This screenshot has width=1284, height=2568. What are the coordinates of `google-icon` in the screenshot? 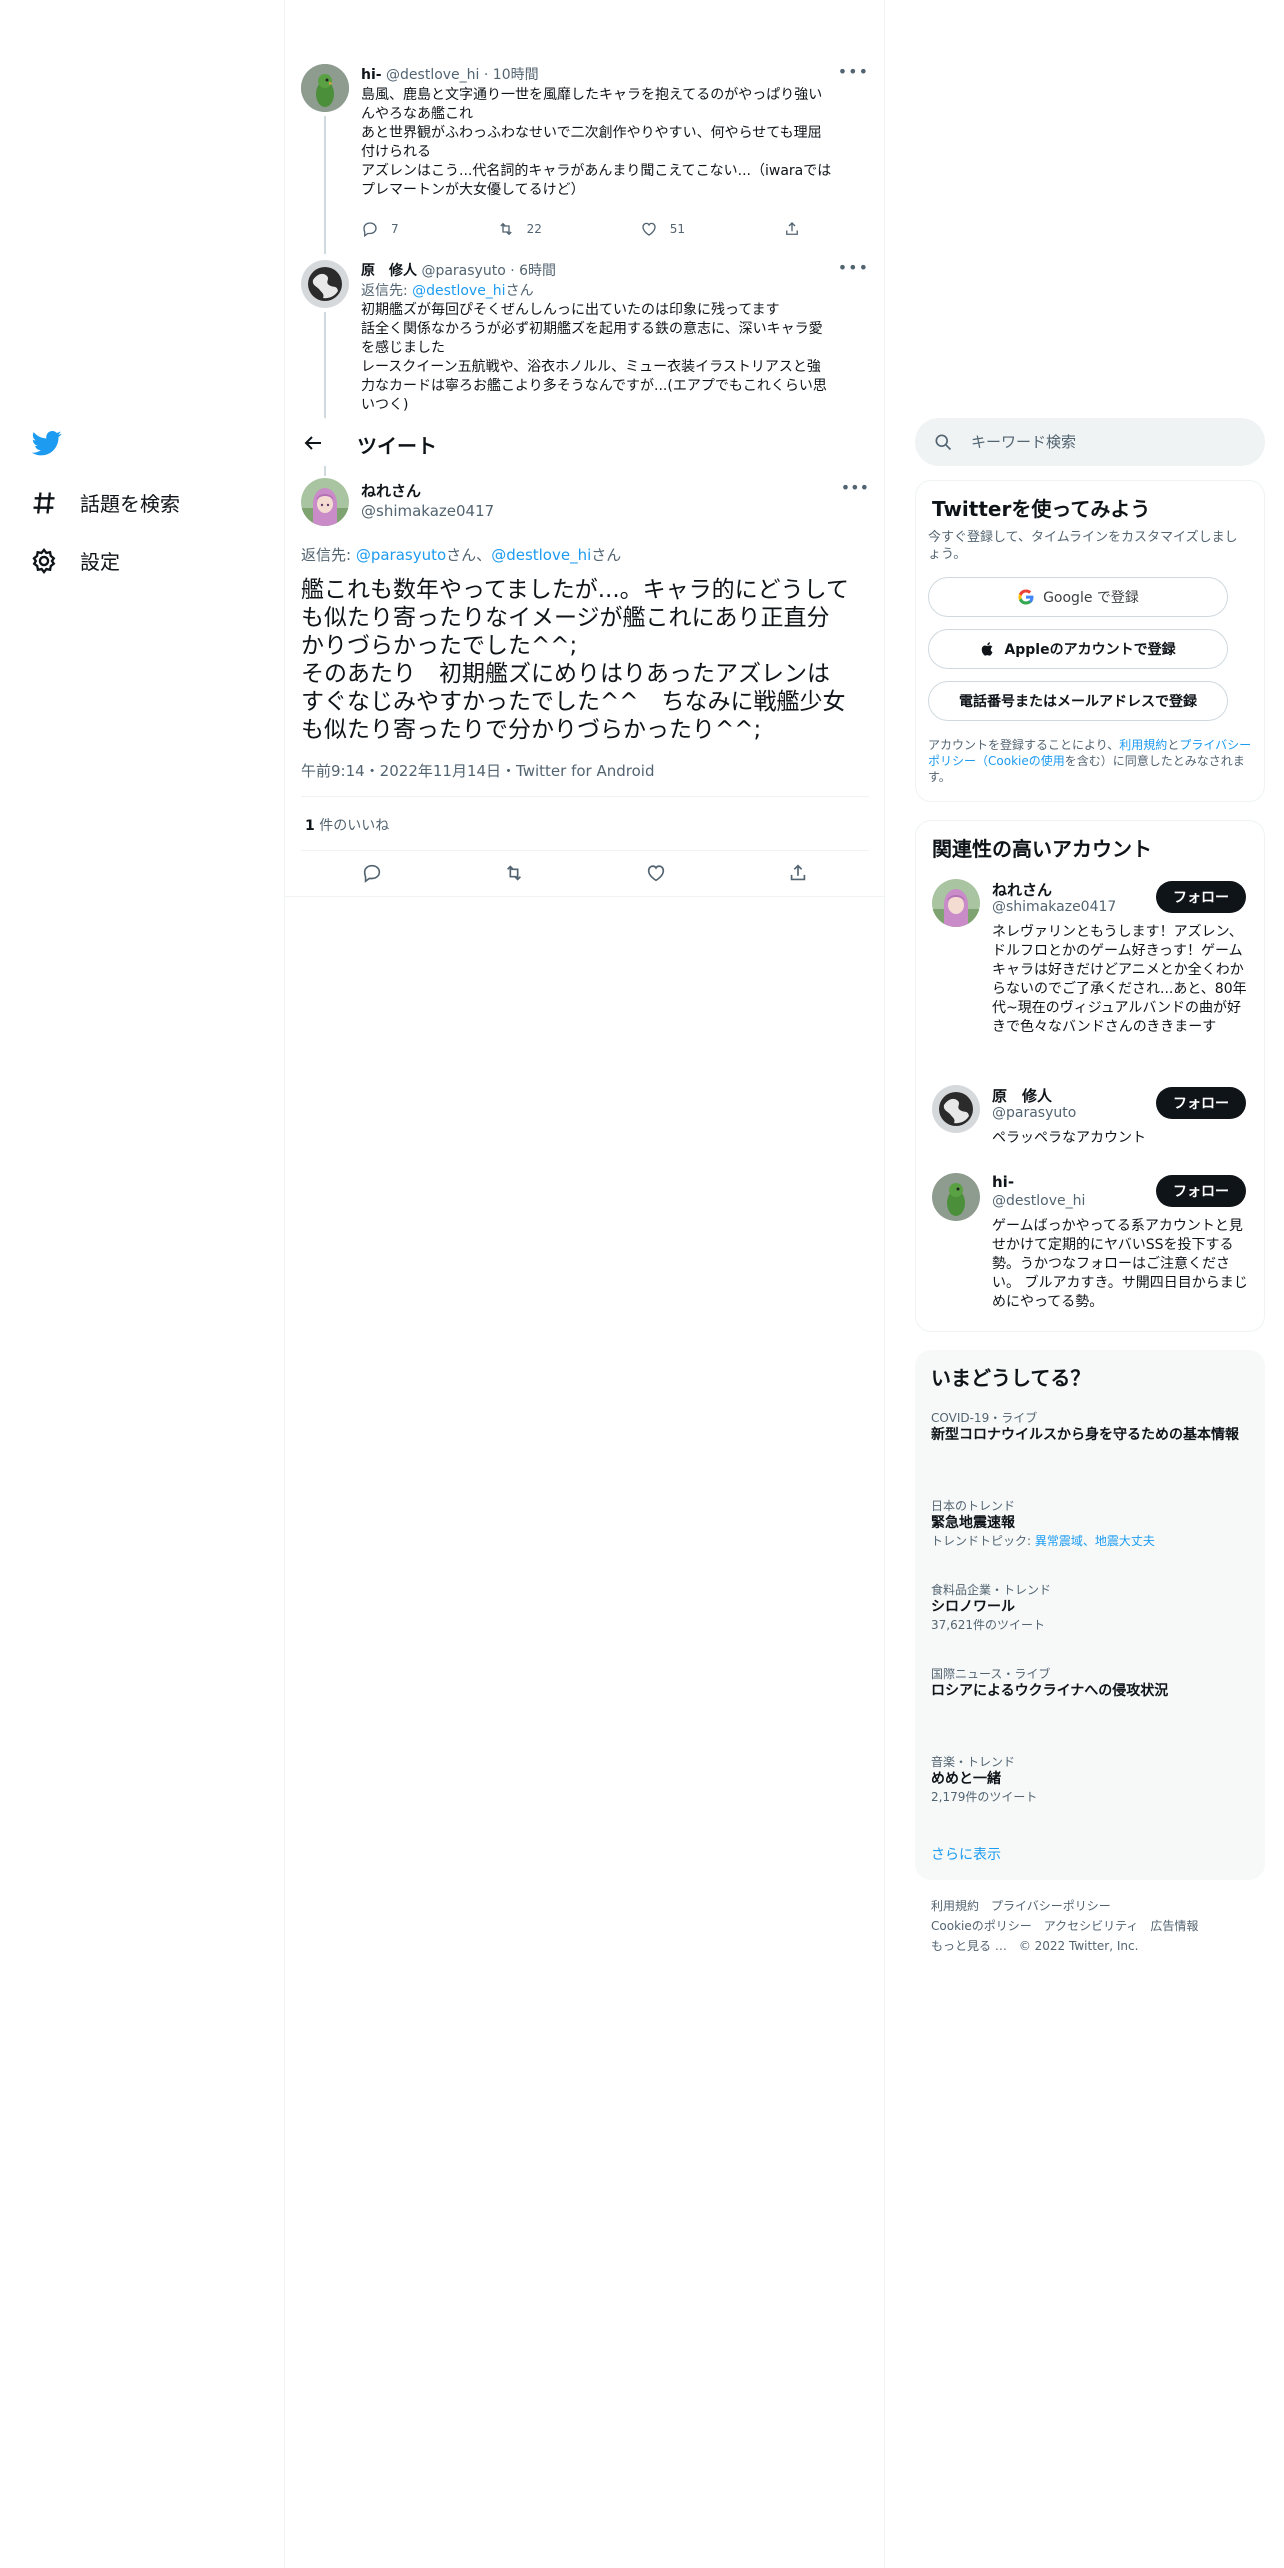 It's located at (1026, 597).